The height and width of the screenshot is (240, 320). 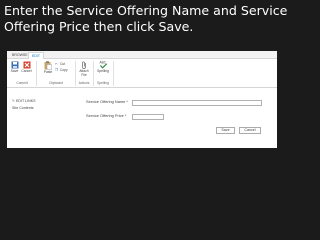 I want to click on service-offering-price-input, so click(x=148, y=117).